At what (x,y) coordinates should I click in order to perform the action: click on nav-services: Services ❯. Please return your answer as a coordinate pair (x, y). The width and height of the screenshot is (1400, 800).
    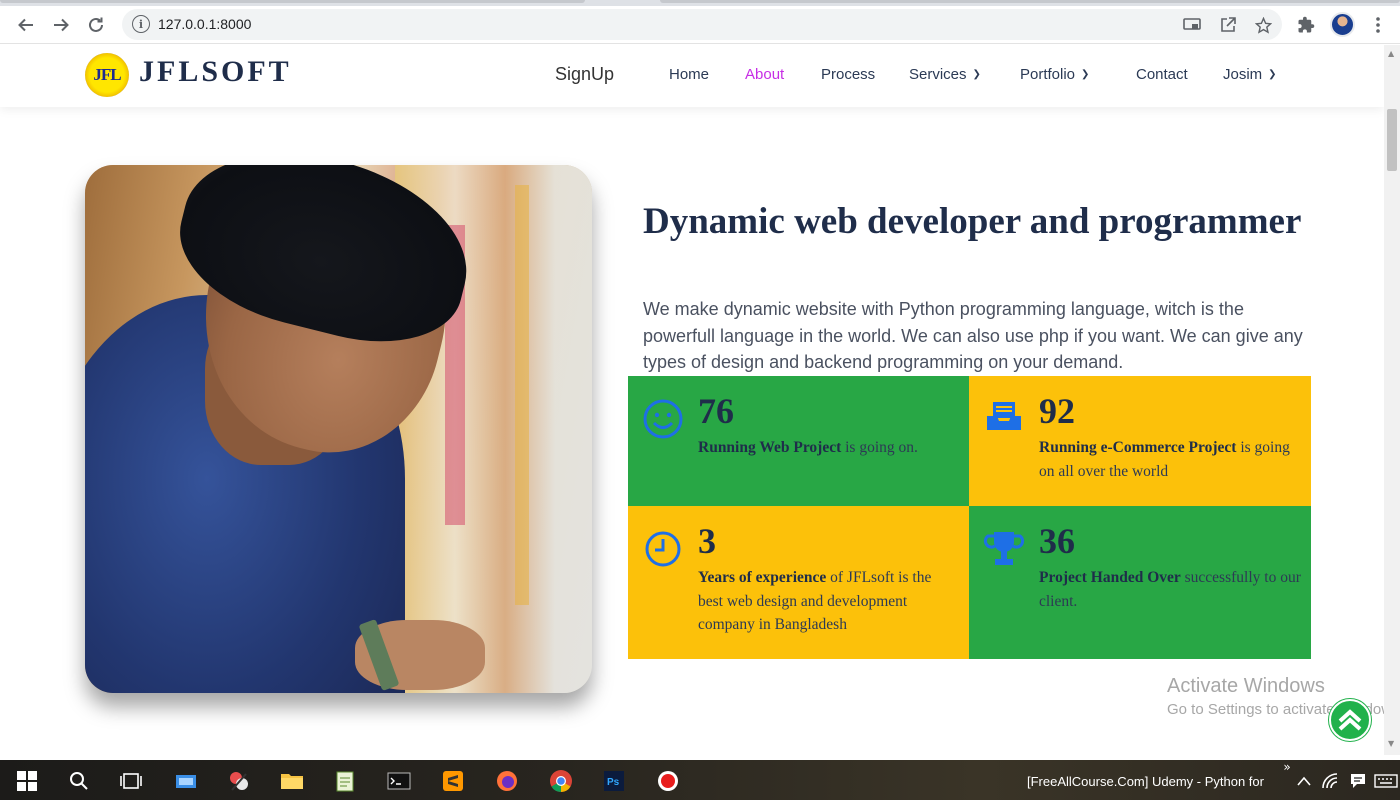
    Looking at the image, I should click on (945, 74).